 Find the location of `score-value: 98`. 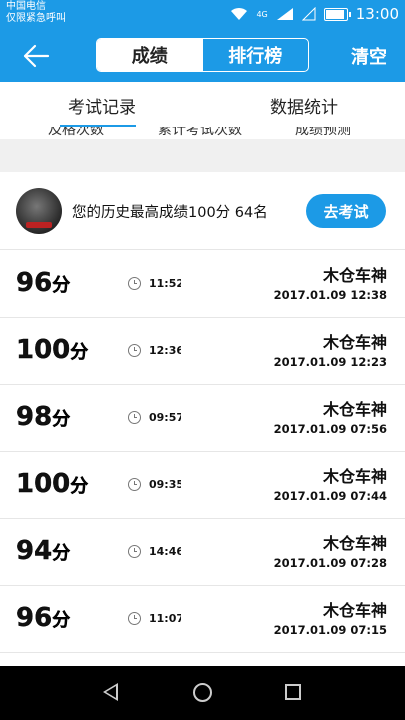

score-value: 98 is located at coordinates (34, 417).